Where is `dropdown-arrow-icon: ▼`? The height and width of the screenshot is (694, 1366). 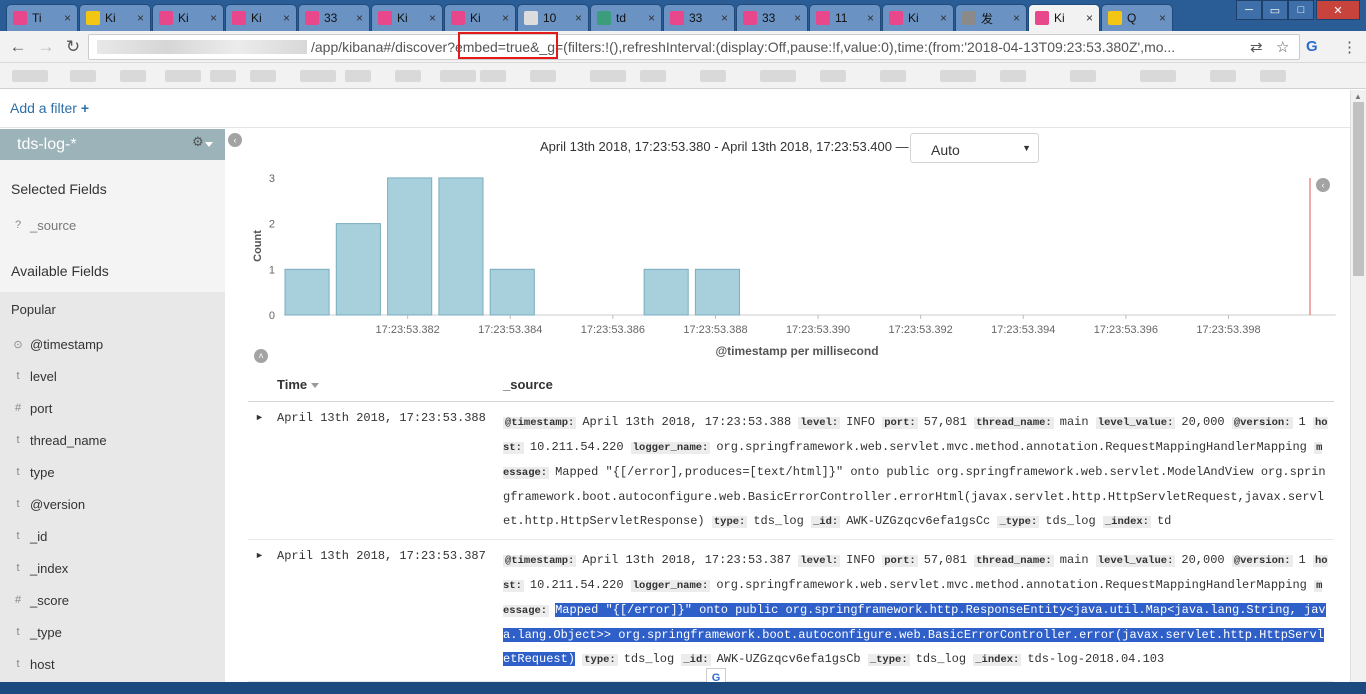 dropdown-arrow-icon: ▼ is located at coordinates (1026, 148).